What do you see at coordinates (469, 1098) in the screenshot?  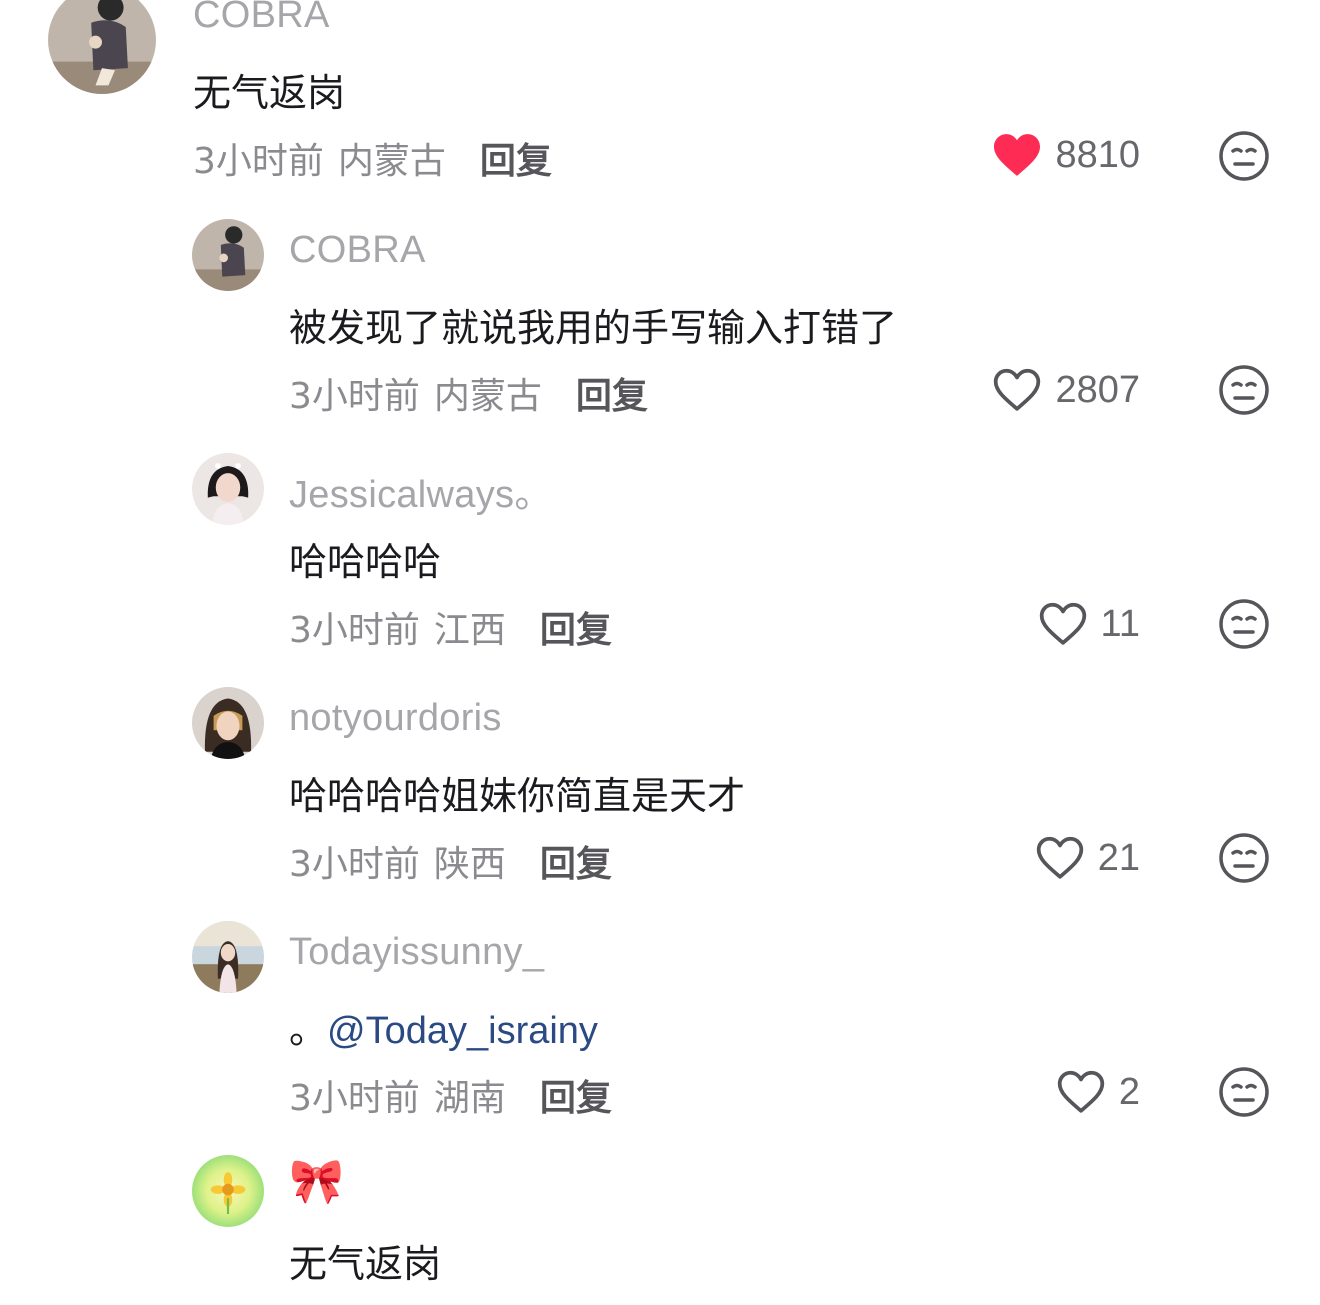 I see `comment-location: 湖南` at bounding box center [469, 1098].